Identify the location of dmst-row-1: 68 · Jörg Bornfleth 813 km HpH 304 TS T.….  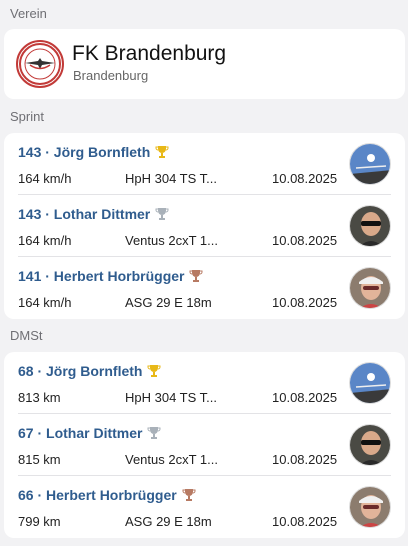
(204, 383).